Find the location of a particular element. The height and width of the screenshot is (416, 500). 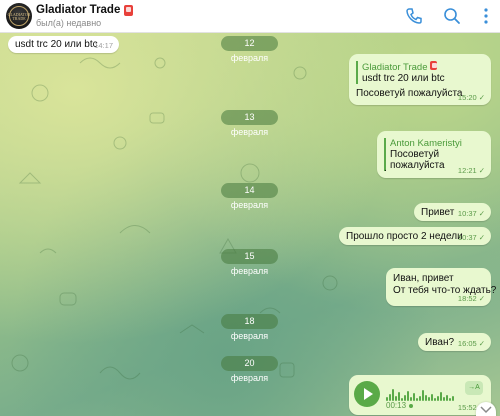

more-icon is located at coordinates (486, 16).